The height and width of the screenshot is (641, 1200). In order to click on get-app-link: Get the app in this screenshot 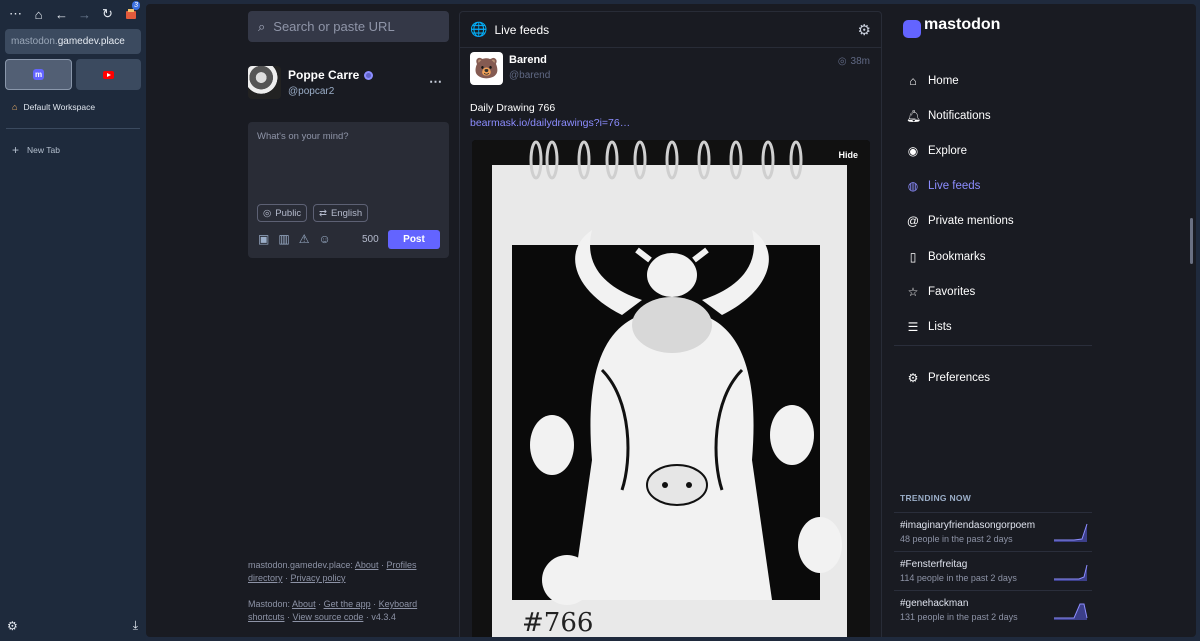, I will do `click(347, 604)`.